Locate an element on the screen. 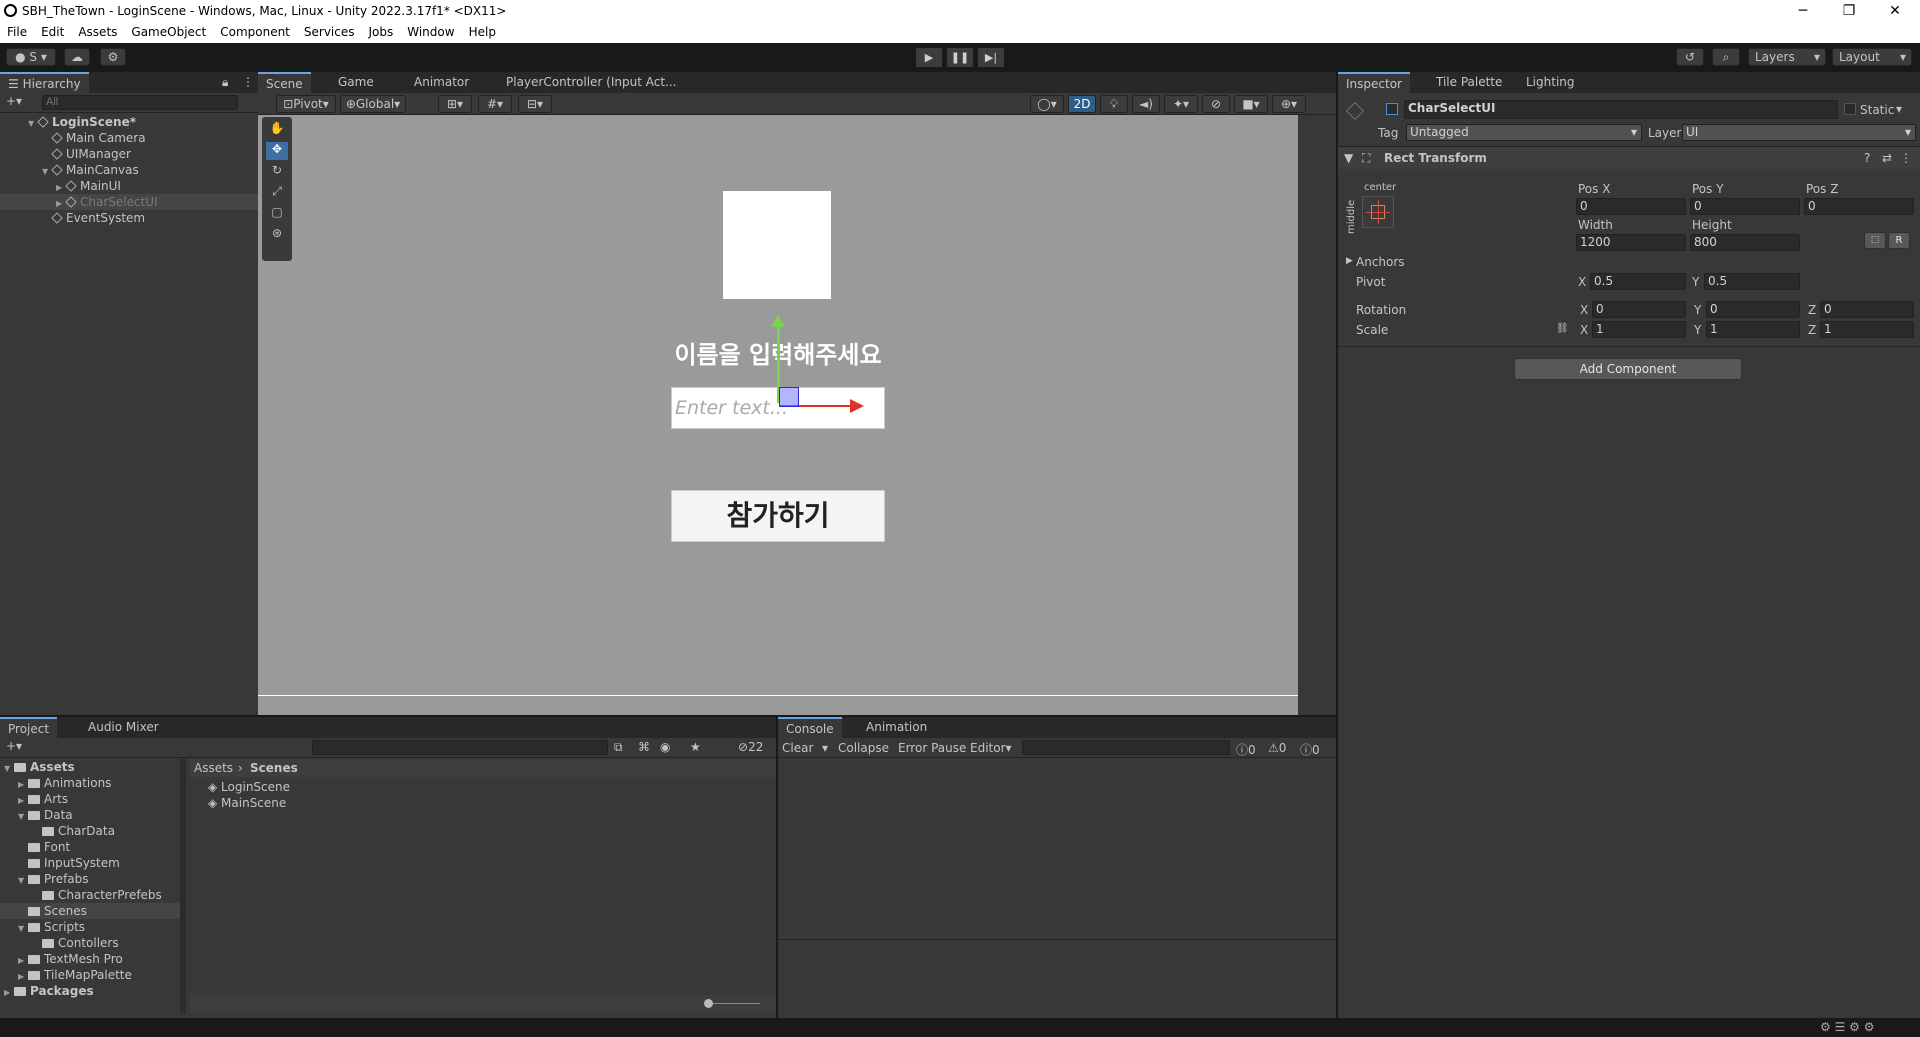 Image resolution: width=1920 pixels, height=1037 pixels. width-field: 1200 is located at coordinates (1631, 242).